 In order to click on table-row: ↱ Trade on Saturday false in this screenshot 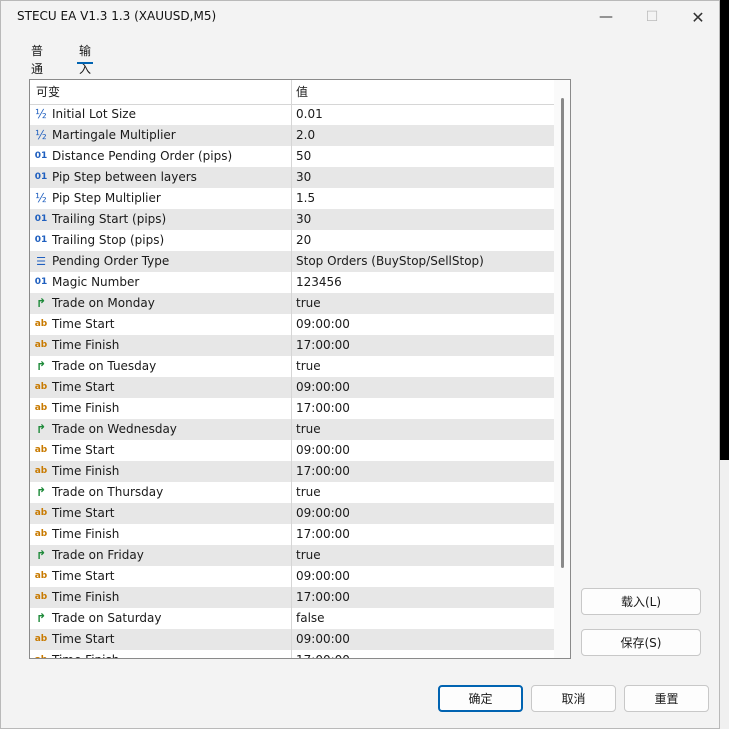, I will do `click(292, 618)`.